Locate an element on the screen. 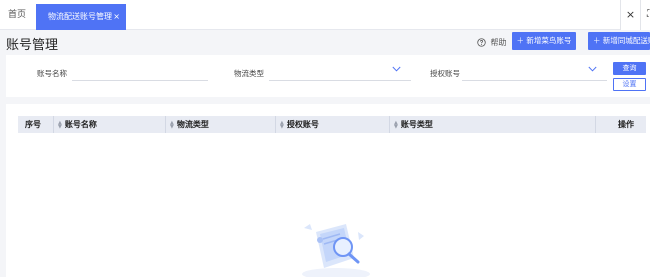 This screenshot has width=650, height=277. logistics-type-select is located at coordinates (340, 80).